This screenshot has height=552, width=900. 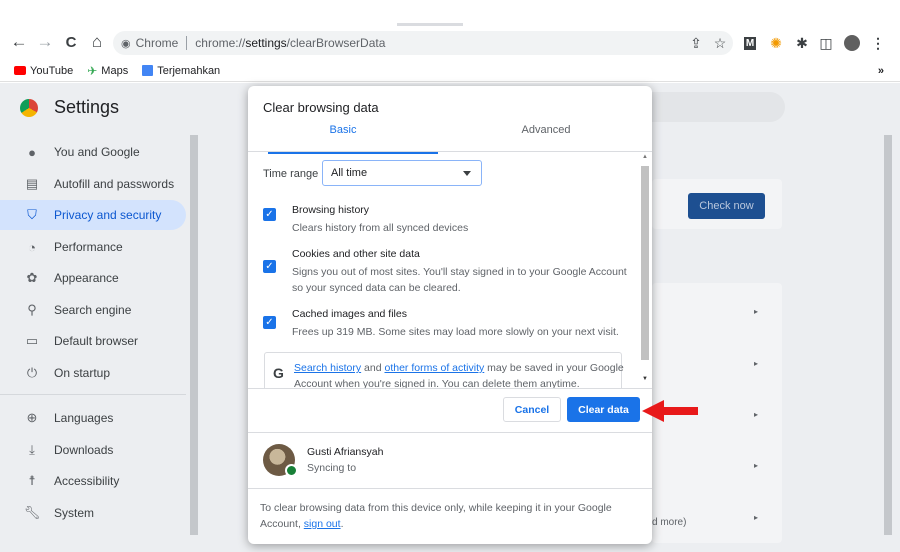 What do you see at coordinates (645, 263) in the screenshot?
I see `scrollbar-thumb` at bounding box center [645, 263].